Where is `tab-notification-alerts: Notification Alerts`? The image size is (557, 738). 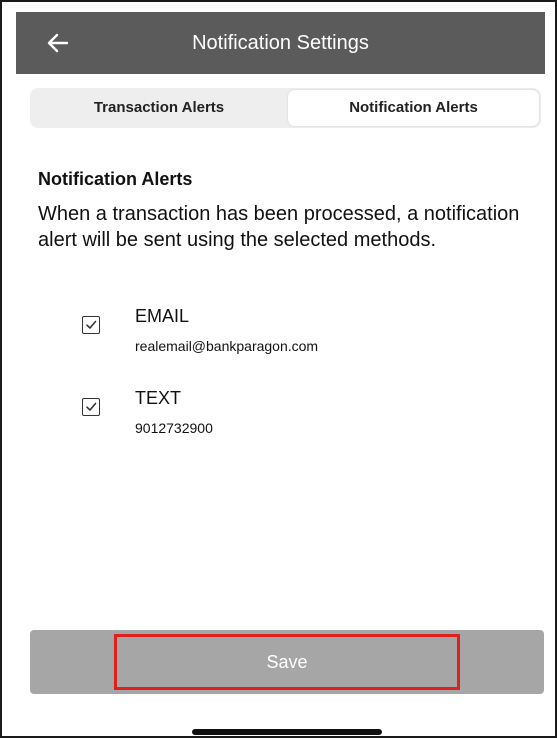
tab-notification-alerts: Notification Alerts is located at coordinates (413, 108).